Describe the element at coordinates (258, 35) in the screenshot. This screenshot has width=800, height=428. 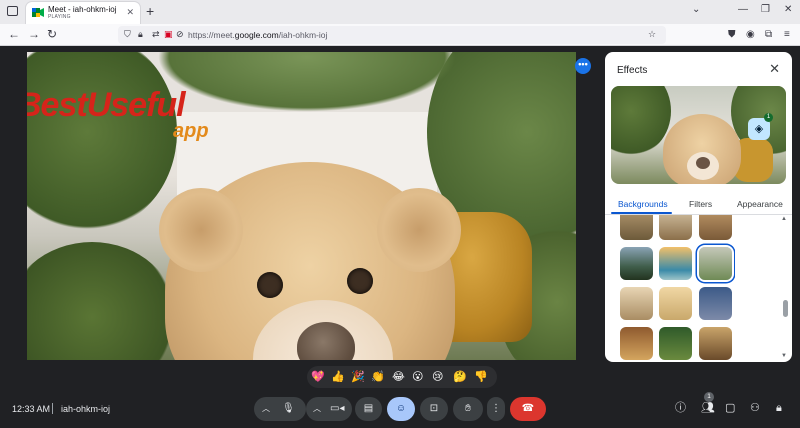
I see `url-text: https://meet.google.com/iah-ohkm-ioj` at that location.